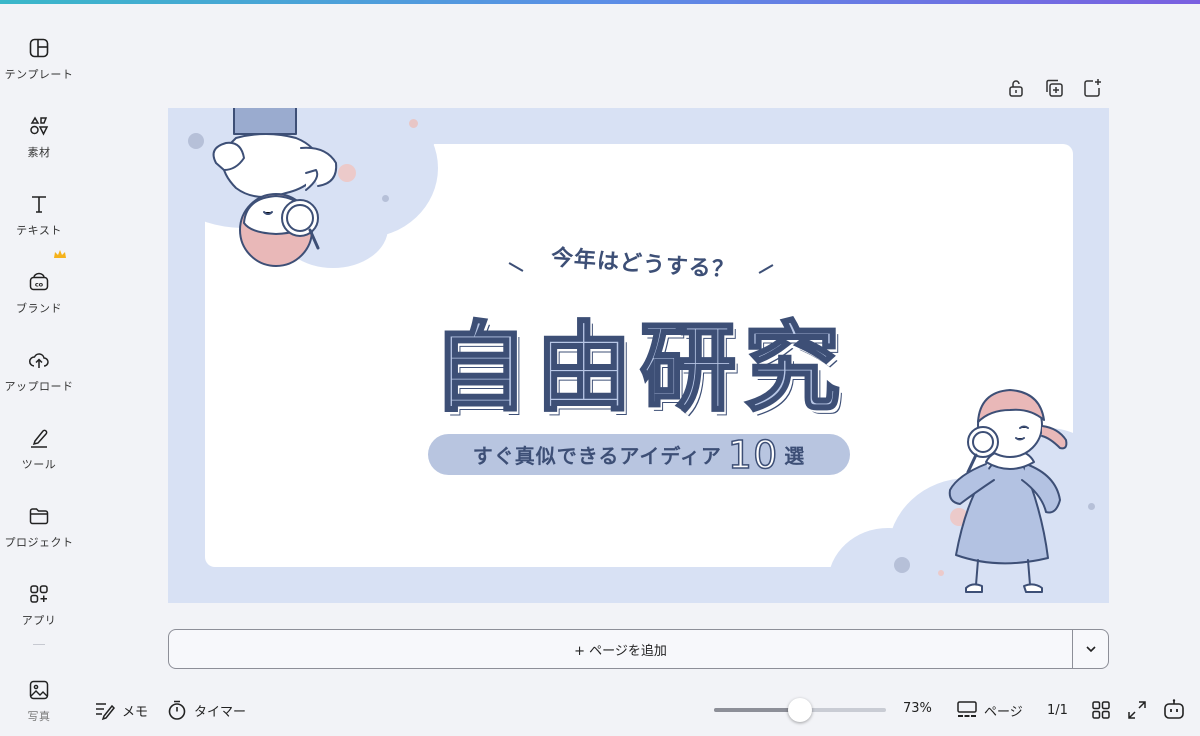  Describe the element at coordinates (39, 360) in the screenshot. I see `upload-icon` at that location.